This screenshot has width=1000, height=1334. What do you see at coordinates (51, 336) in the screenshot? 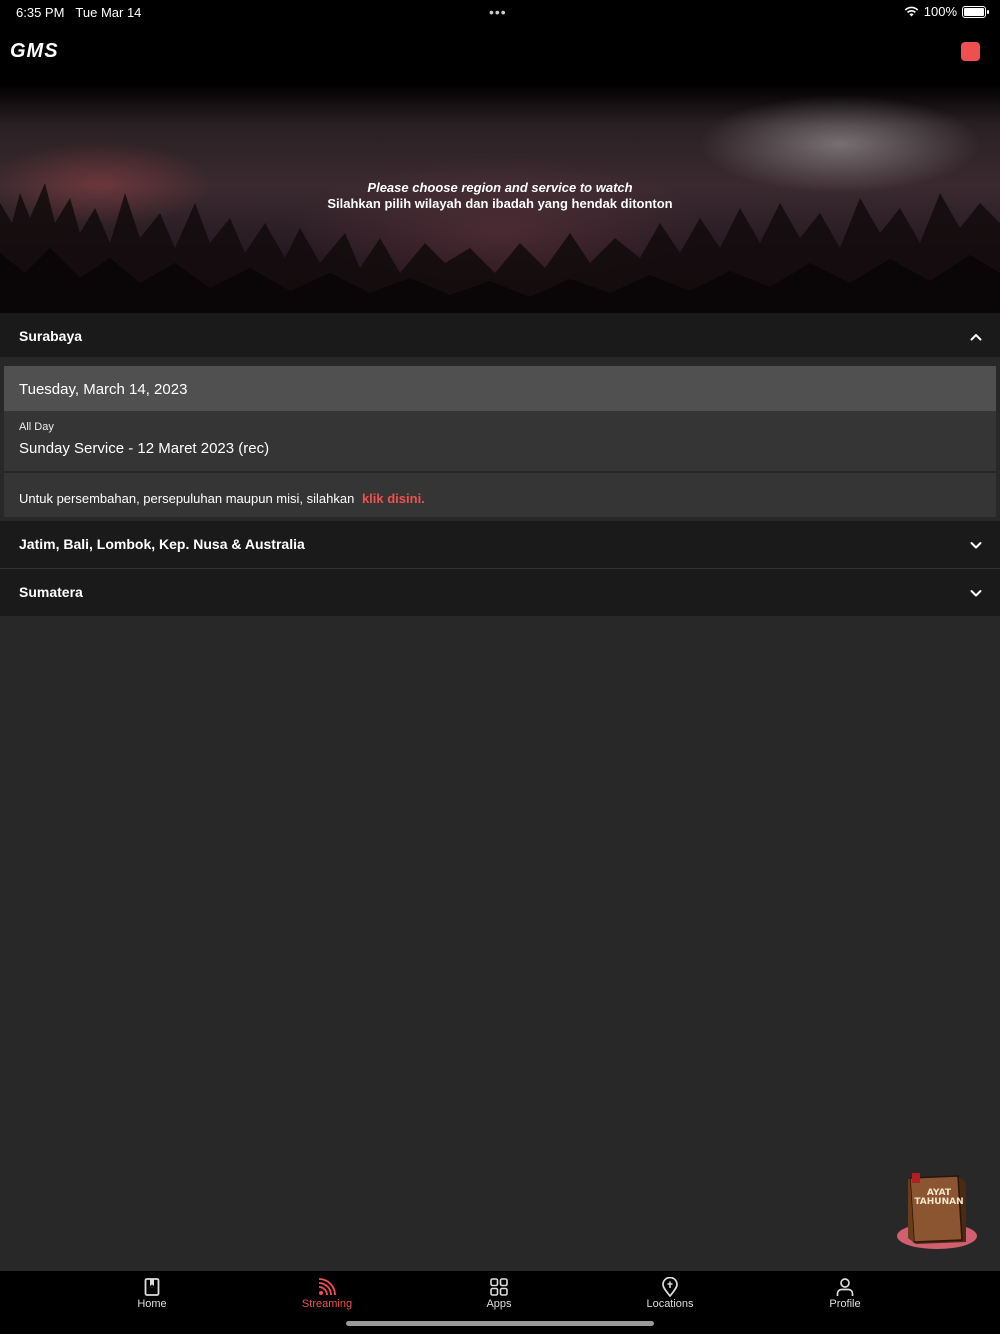
I see `region-title: Surabaya` at bounding box center [51, 336].